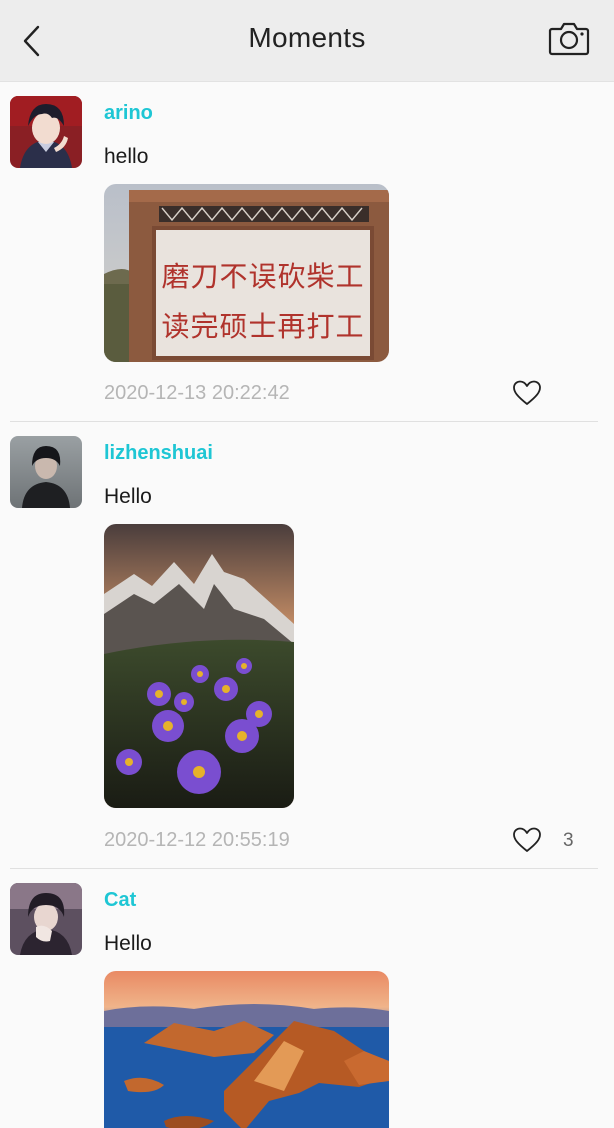  Describe the element at coordinates (307, 37) in the screenshot. I see `page-title: Moments` at that location.